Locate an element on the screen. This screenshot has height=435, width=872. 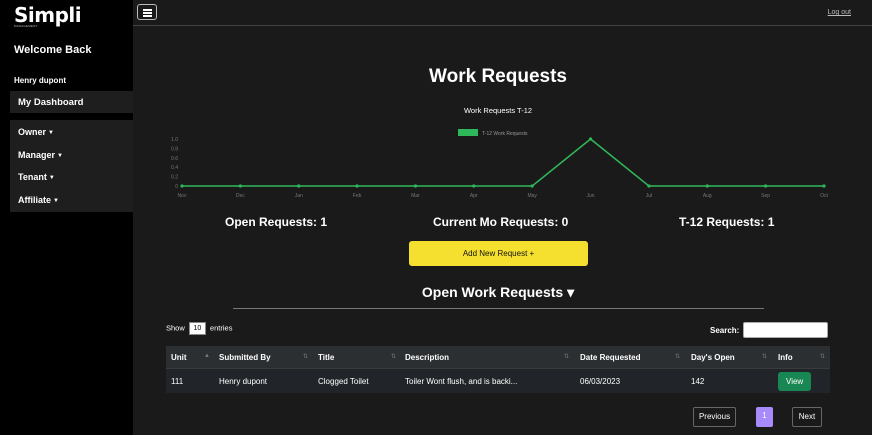
x-tick-label: Oct is located at coordinates (824, 196).